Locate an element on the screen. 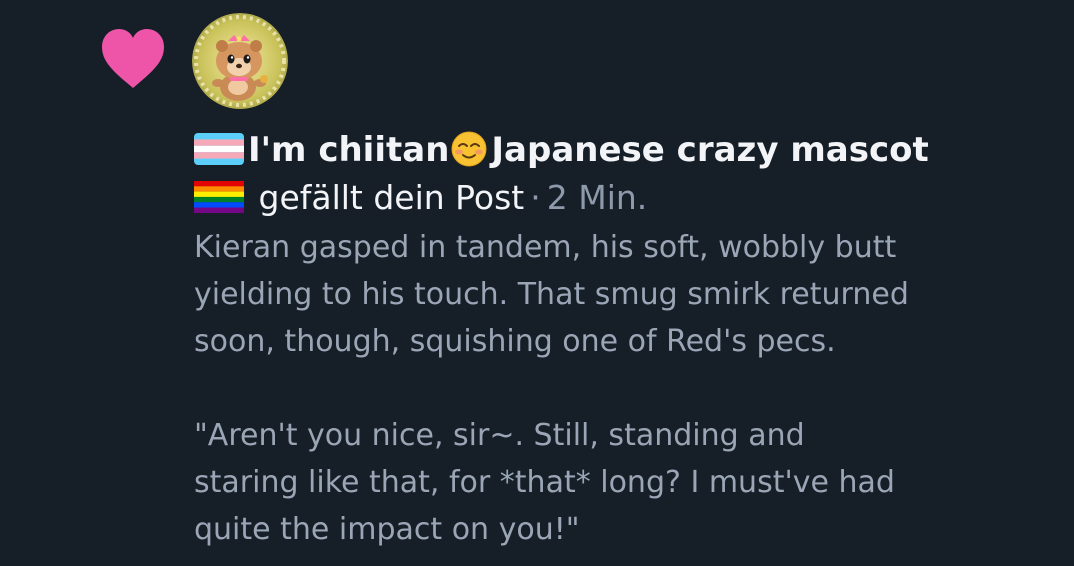  timestamp: 2 Min. is located at coordinates (597, 197).